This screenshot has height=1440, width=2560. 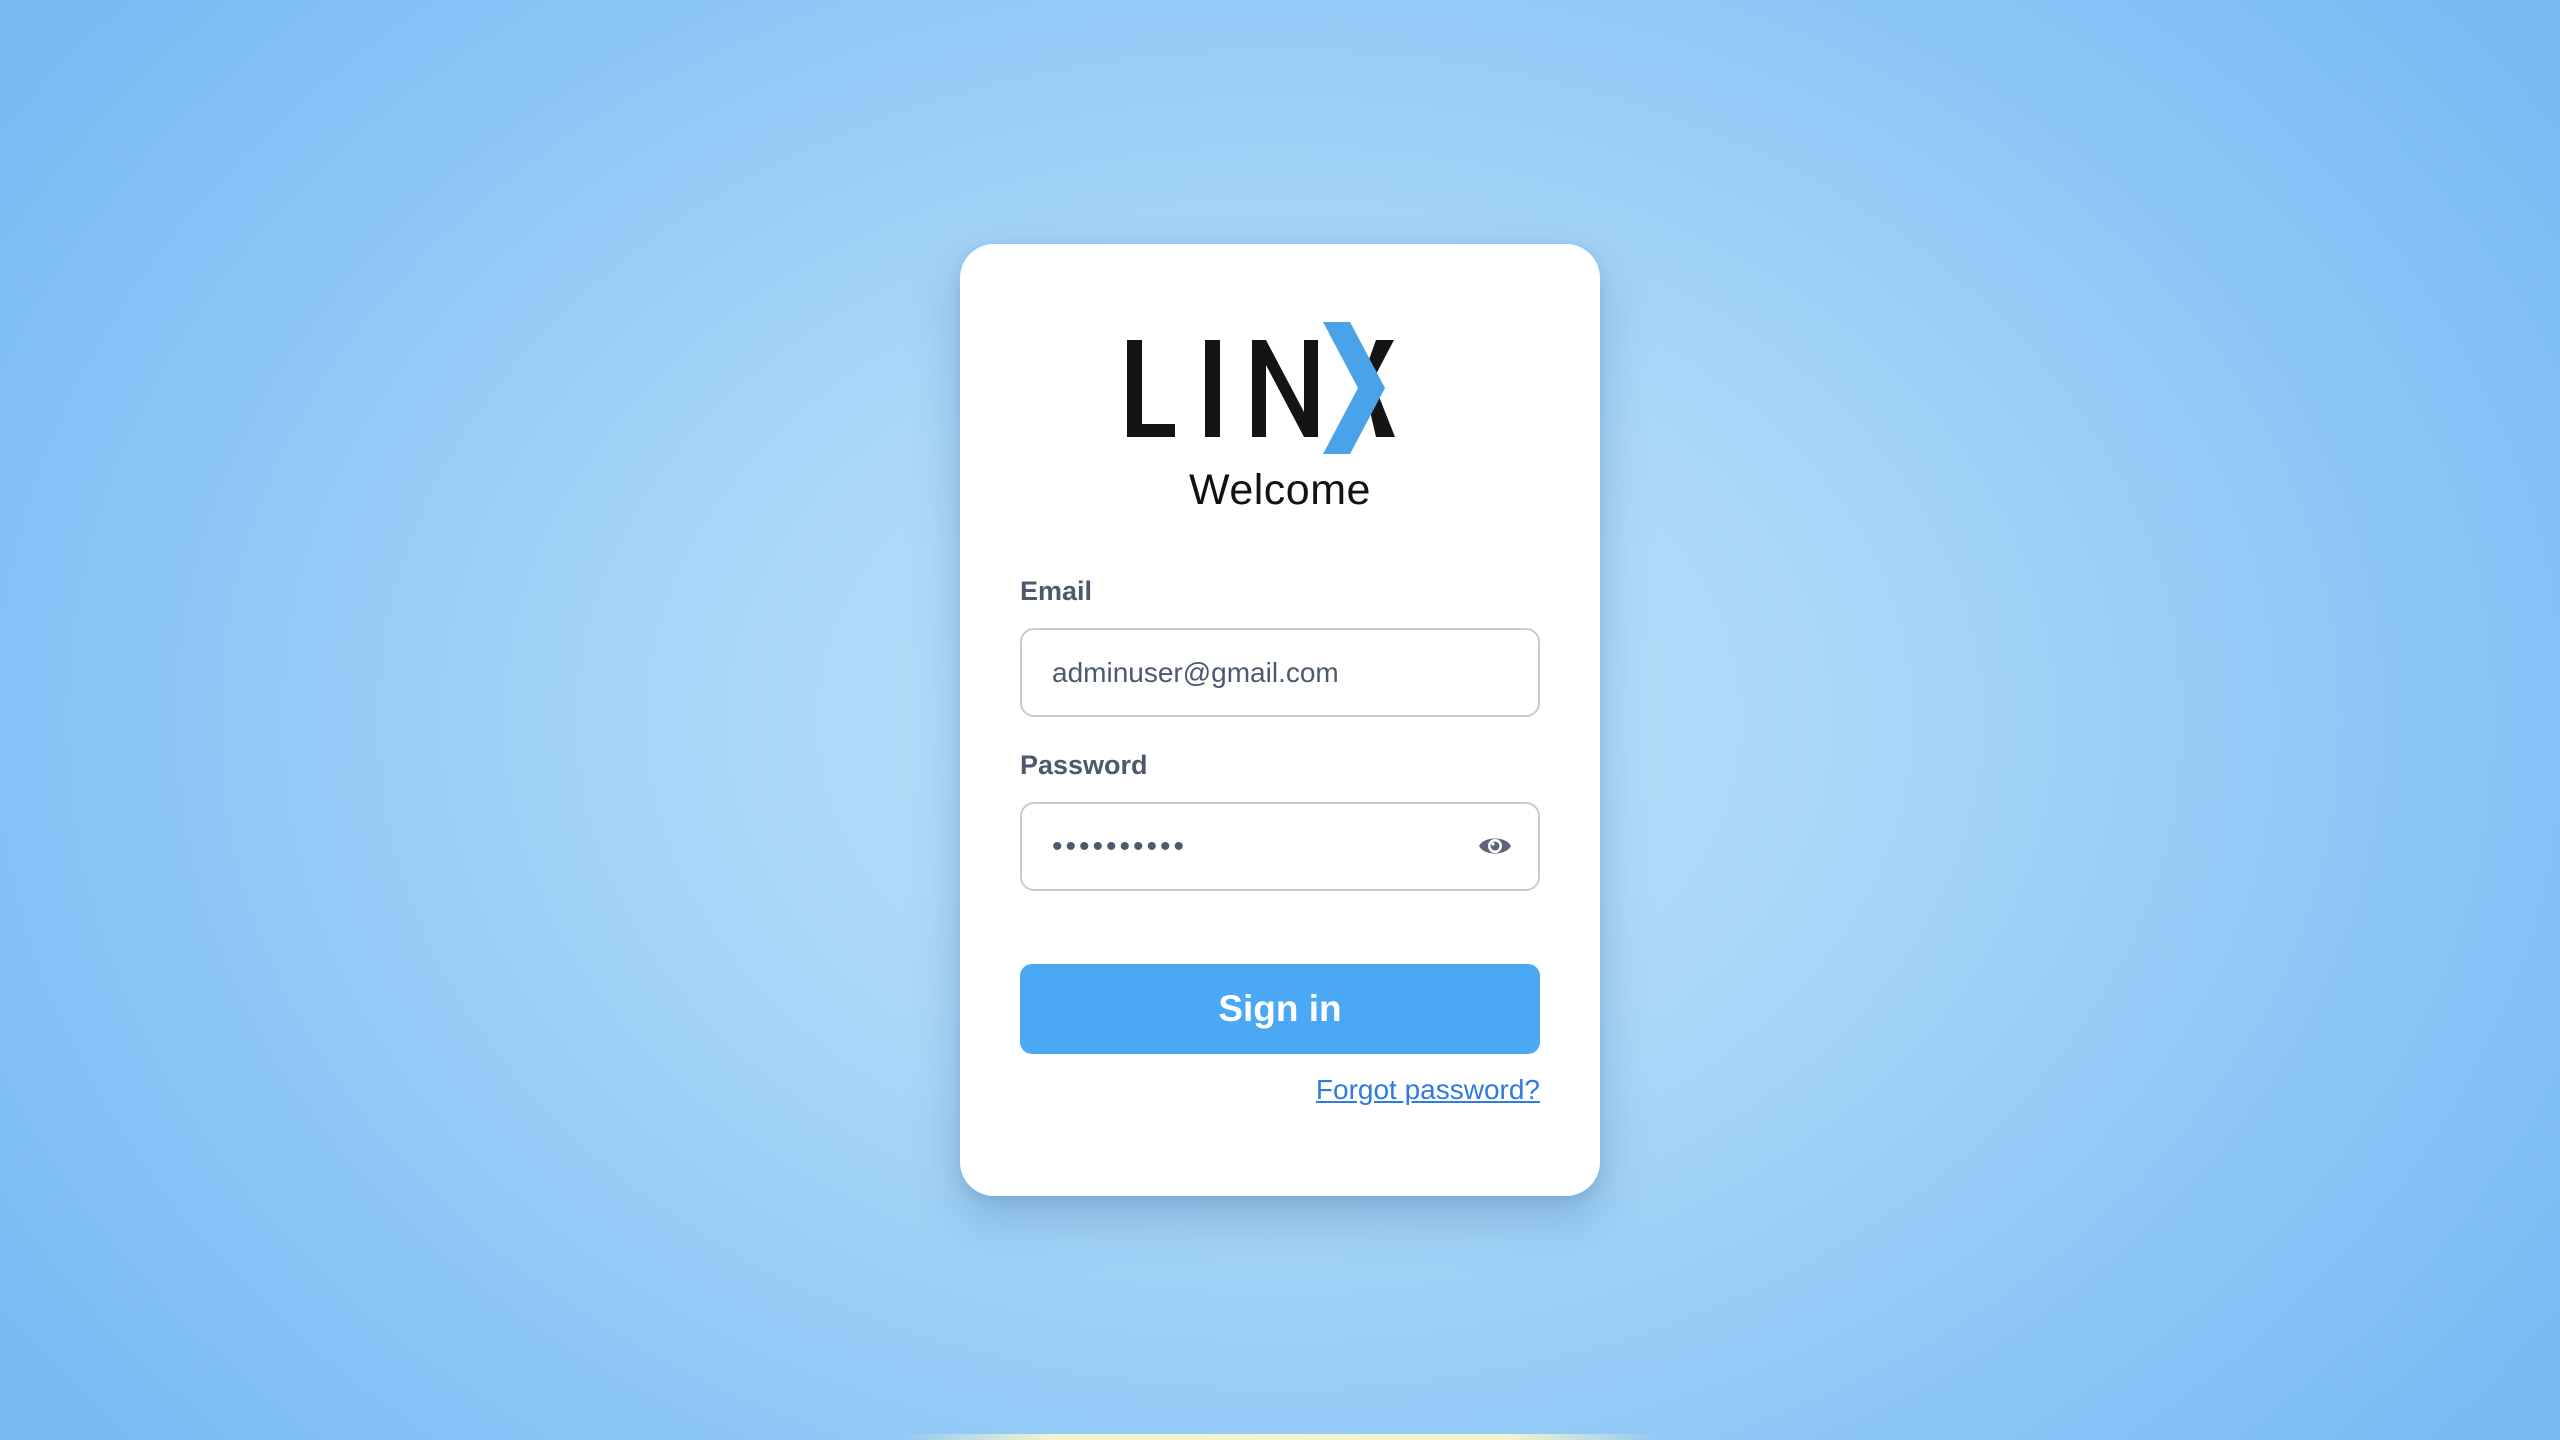 What do you see at coordinates (1084, 765) in the screenshot?
I see `password-label: Password` at bounding box center [1084, 765].